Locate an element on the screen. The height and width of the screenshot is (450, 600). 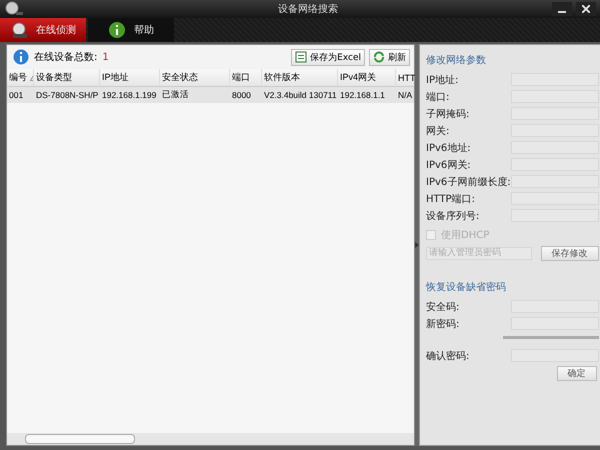
column-header: 软件版本 is located at coordinates (300, 77).